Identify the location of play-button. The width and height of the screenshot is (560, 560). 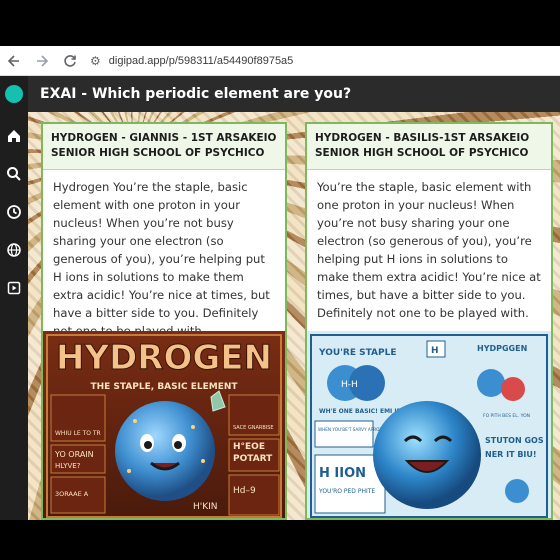
(14, 288).